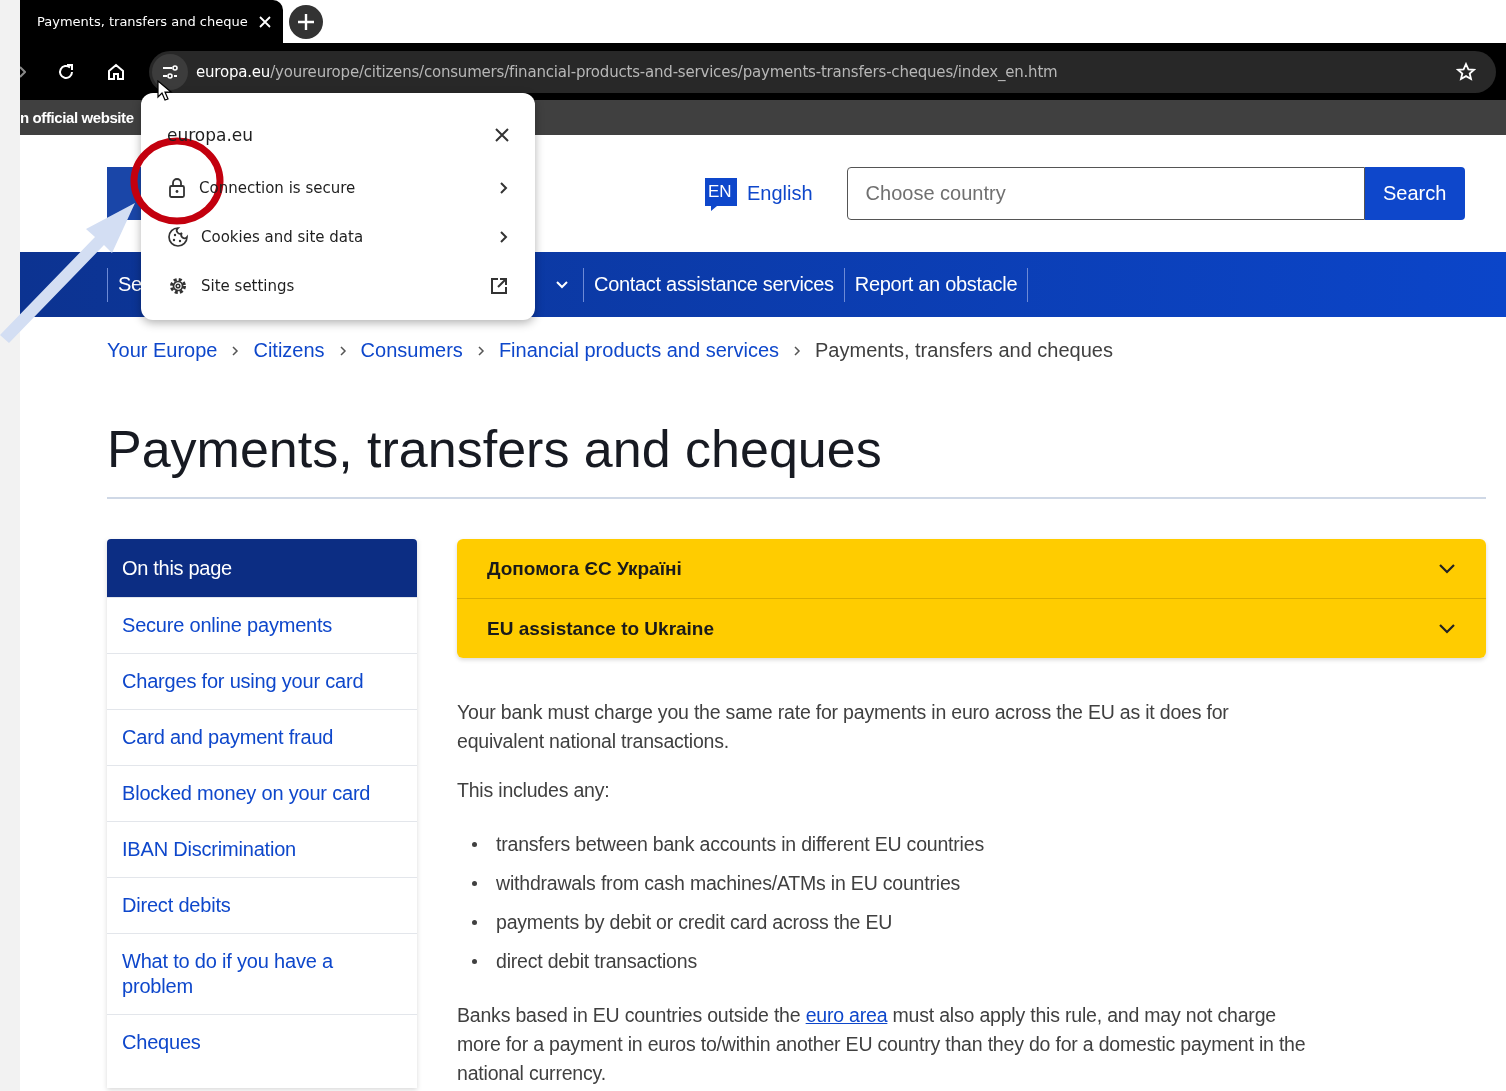  I want to click on official-website-text: n official website, so click(77, 117).